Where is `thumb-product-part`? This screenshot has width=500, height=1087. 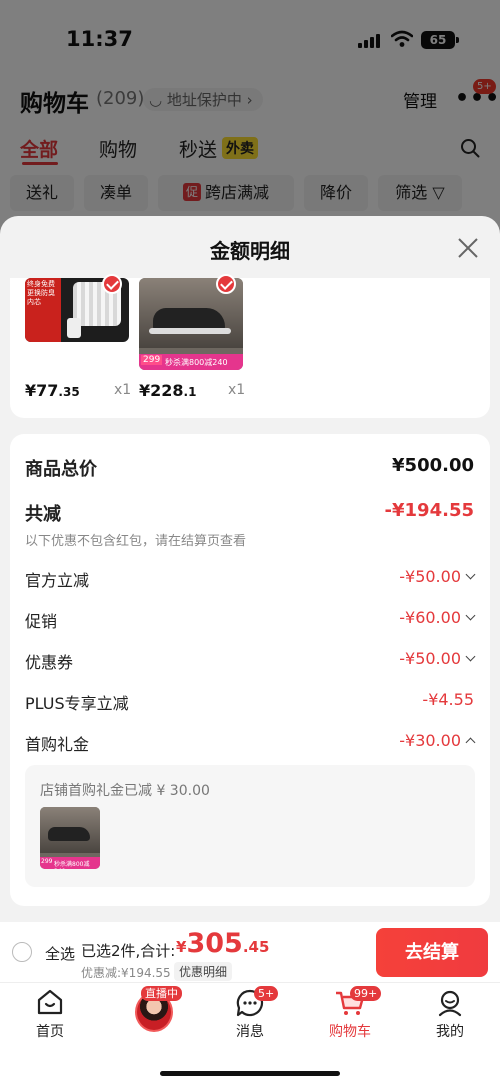 thumb-product-part is located at coordinates (74, 328).